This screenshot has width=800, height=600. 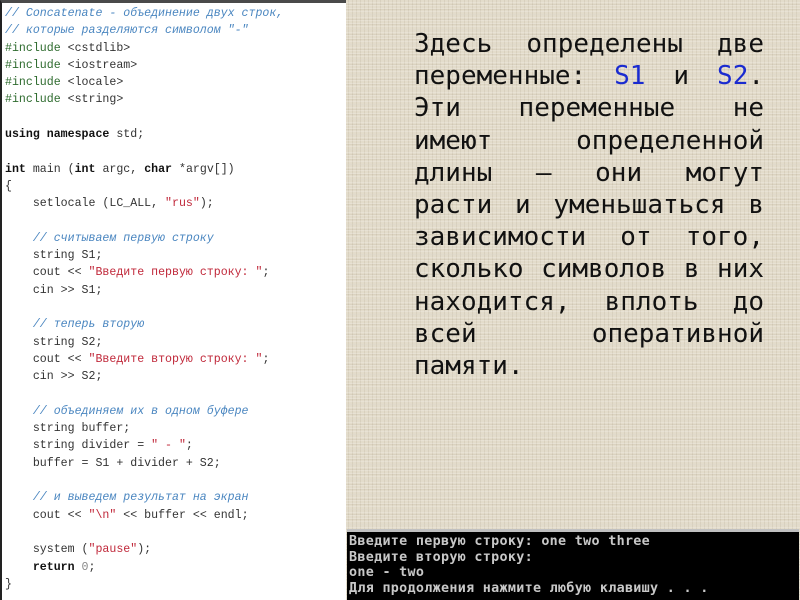 I want to click on text-segment: Эти переменные не, so click(x=589, y=108).